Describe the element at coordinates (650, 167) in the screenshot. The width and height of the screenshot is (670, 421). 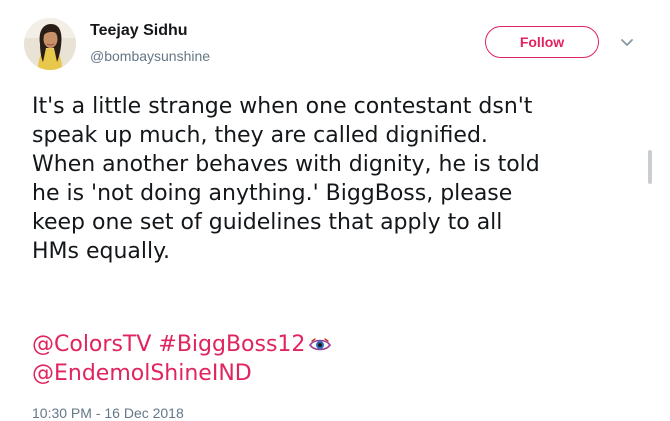
I see `scrollbar-thumb` at that location.